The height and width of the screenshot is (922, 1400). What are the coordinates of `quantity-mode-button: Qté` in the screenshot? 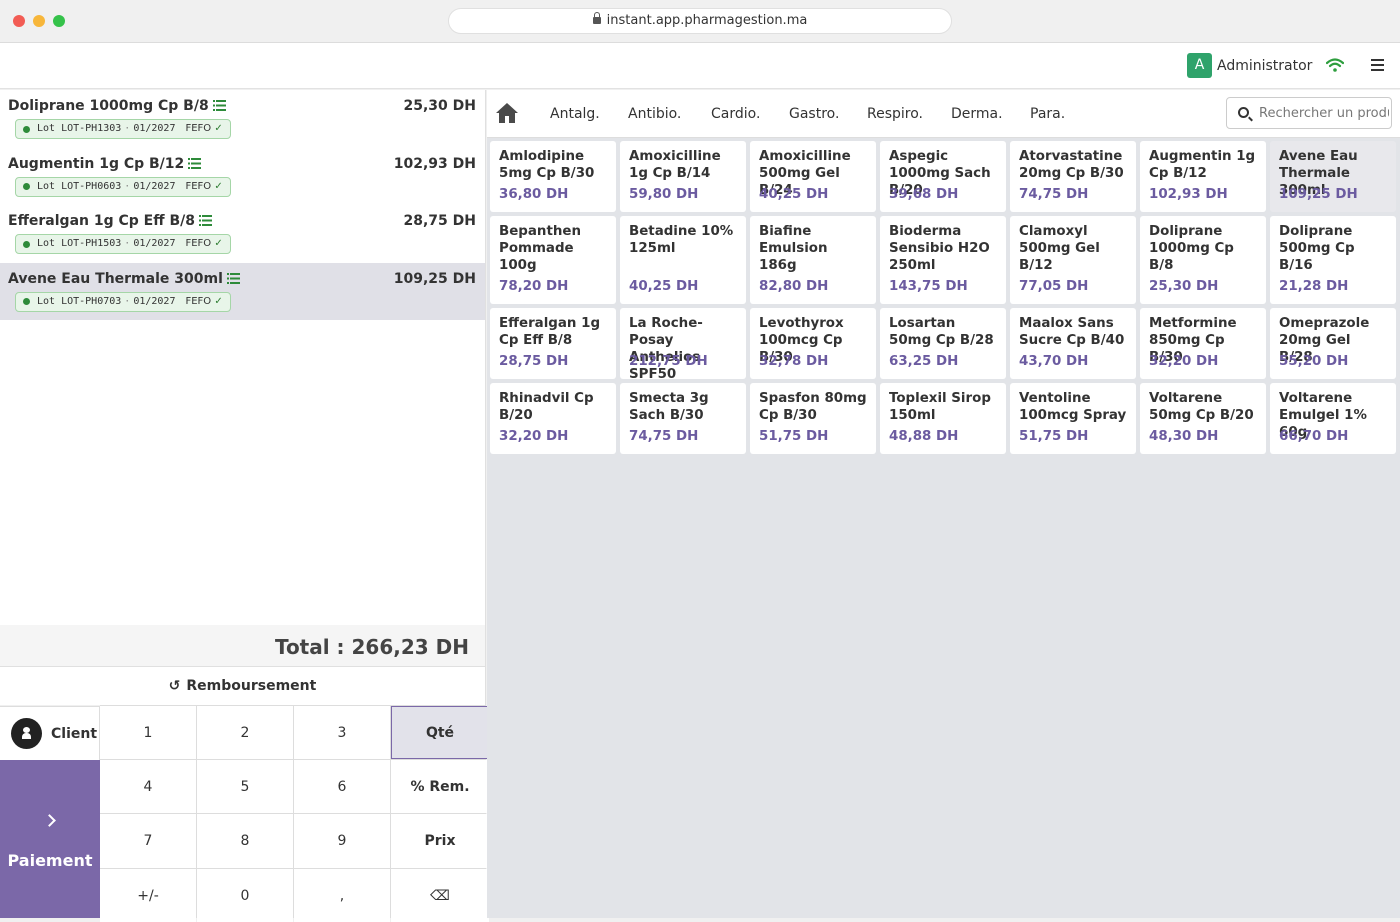 It's located at (440, 732).